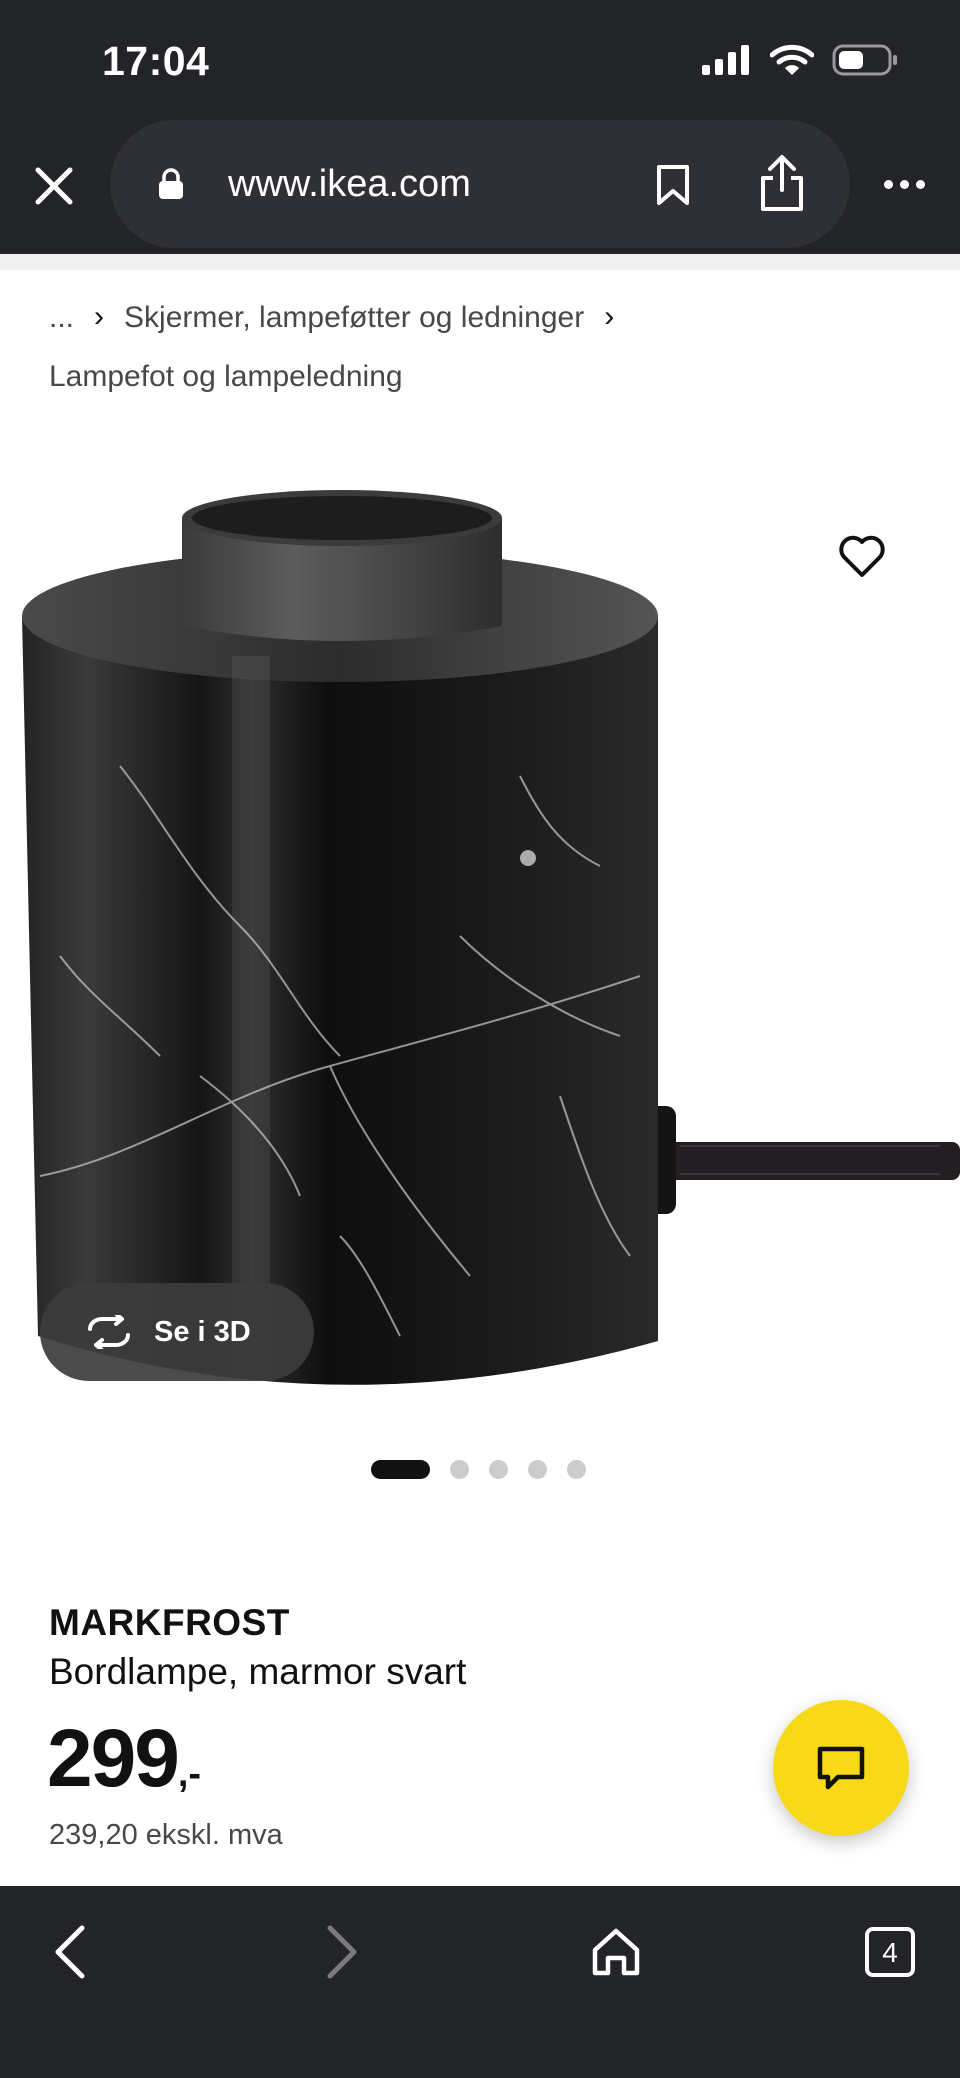 Image resolution: width=960 pixels, height=2078 pixels. I want to click on chat-bubble-icon, so click(841, 1768).